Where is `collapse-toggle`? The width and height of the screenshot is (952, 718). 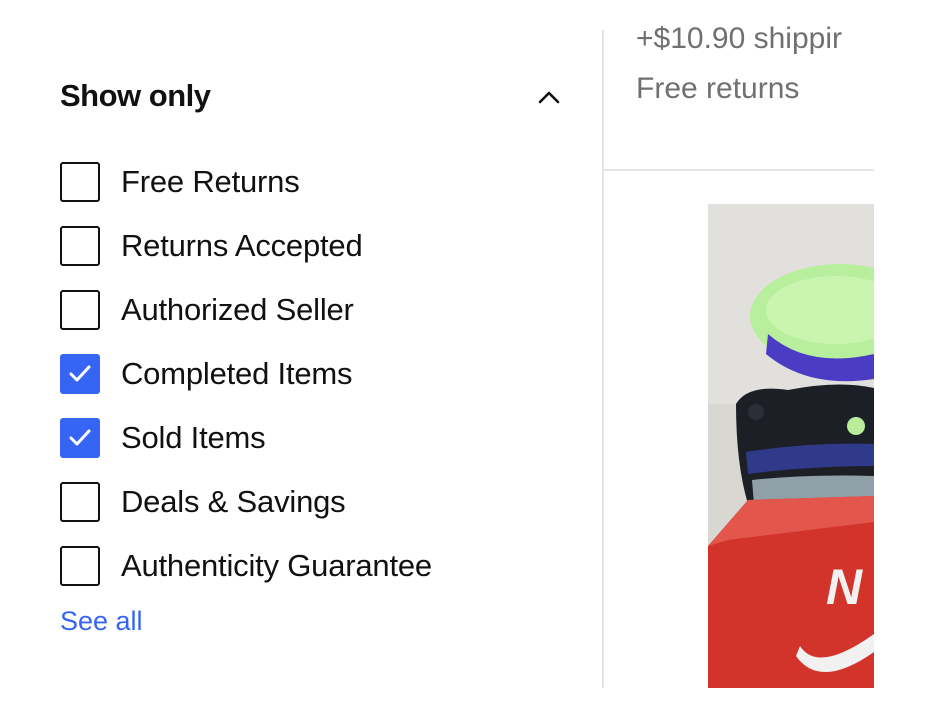 collapse-toggle is located at coordinates (549, 97).